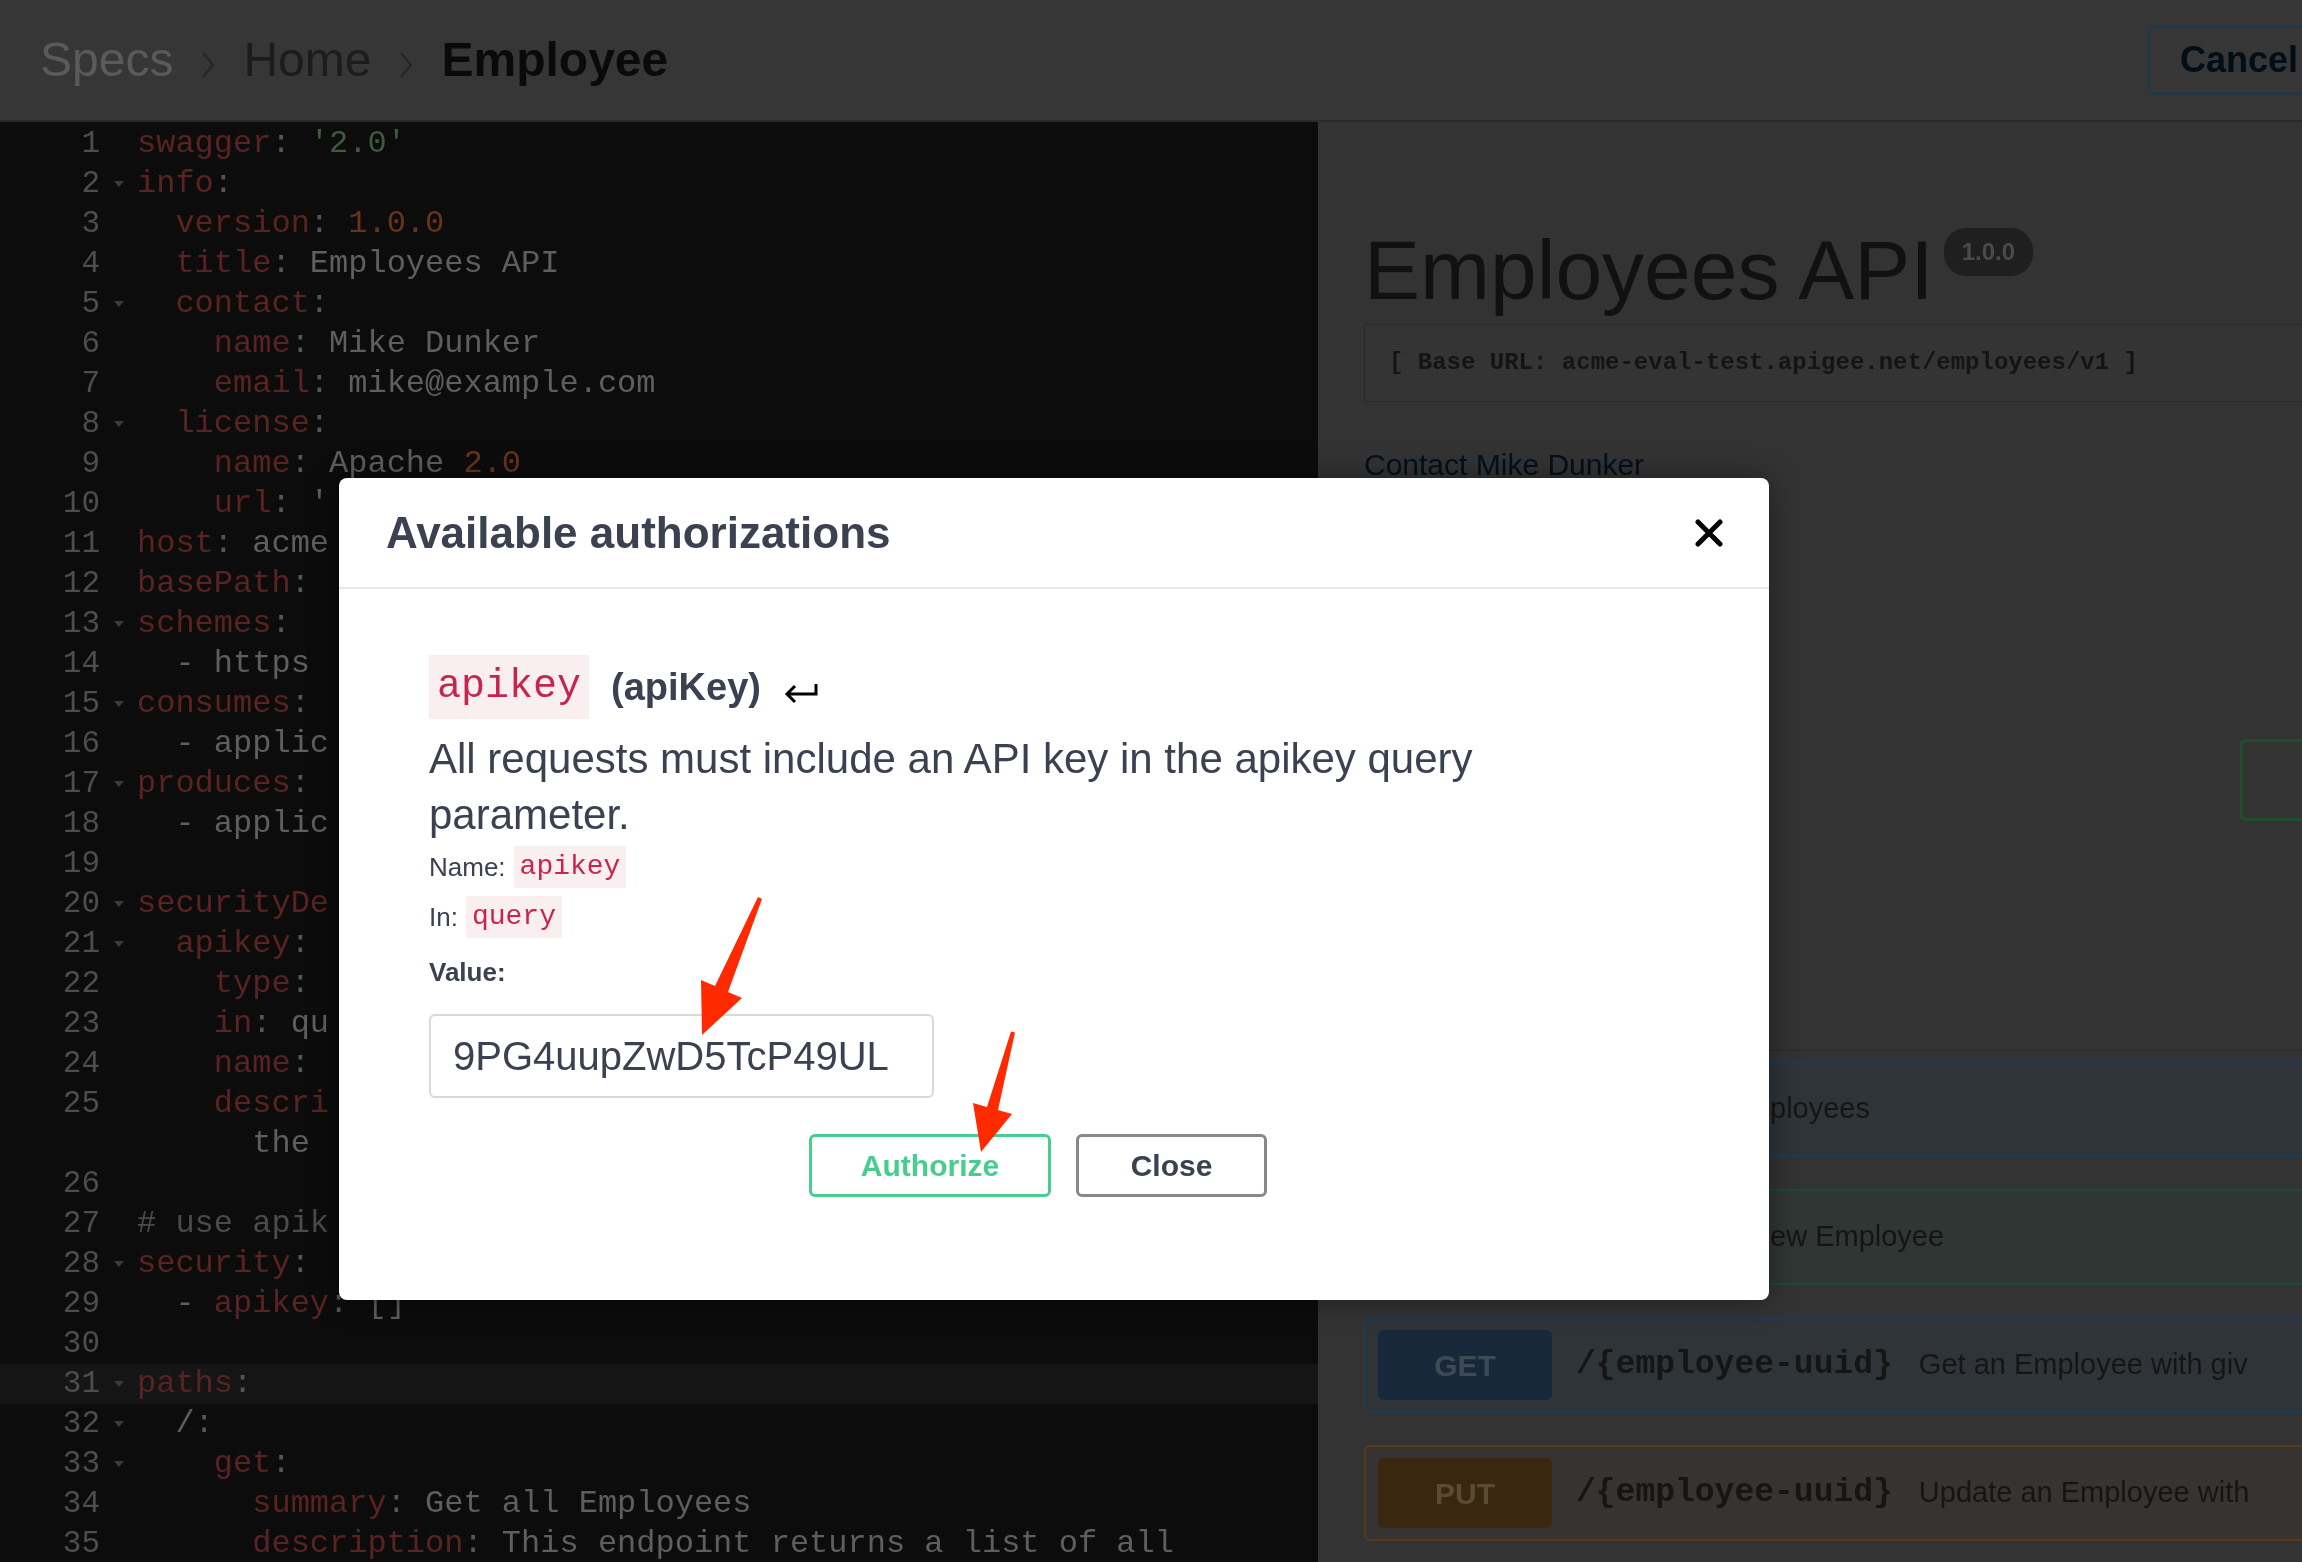  What do you see at coordinates (90, 383) in the screenshot?
I see `line-number: 7` at bounding box center [90, 383].